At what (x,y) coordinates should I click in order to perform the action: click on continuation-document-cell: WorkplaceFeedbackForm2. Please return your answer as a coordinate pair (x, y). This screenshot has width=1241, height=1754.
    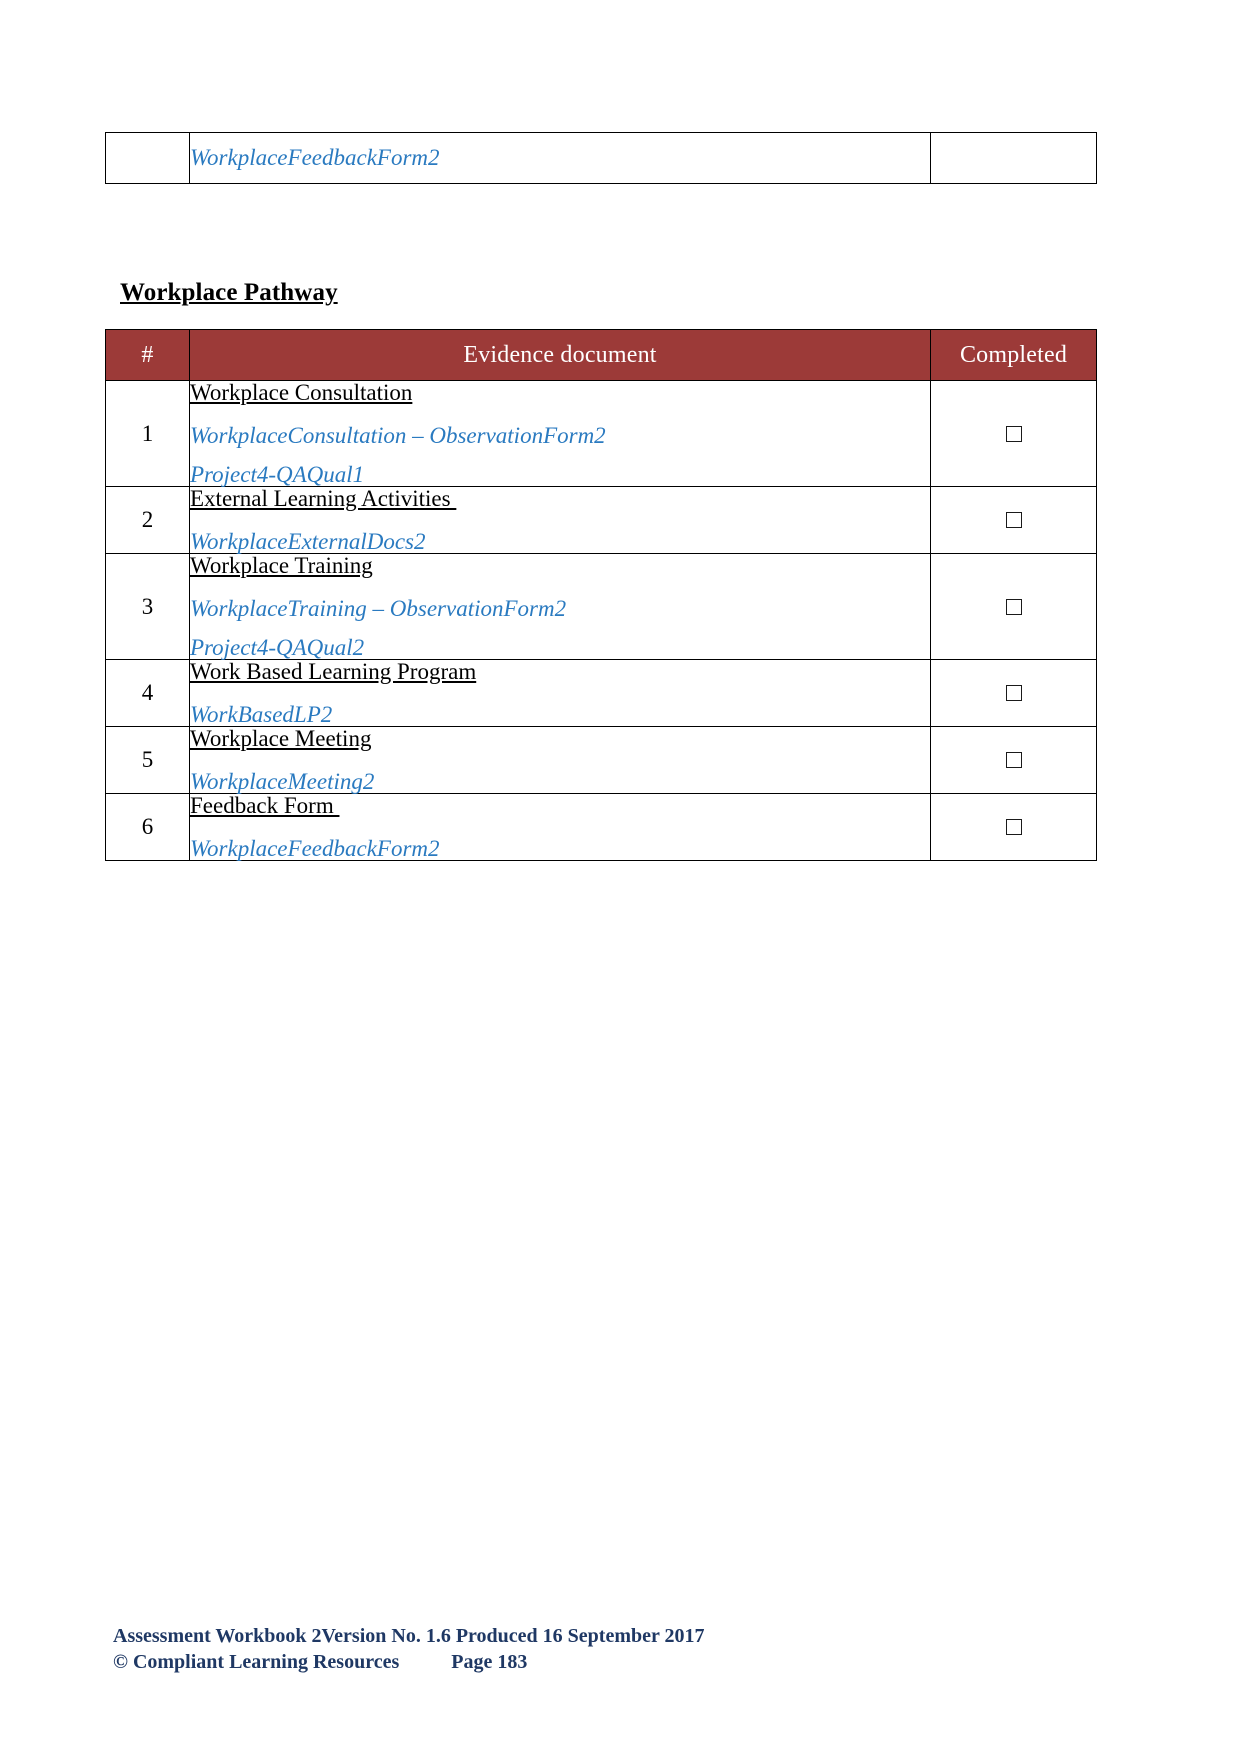
    Looking at the image, I should click on (560, 158).